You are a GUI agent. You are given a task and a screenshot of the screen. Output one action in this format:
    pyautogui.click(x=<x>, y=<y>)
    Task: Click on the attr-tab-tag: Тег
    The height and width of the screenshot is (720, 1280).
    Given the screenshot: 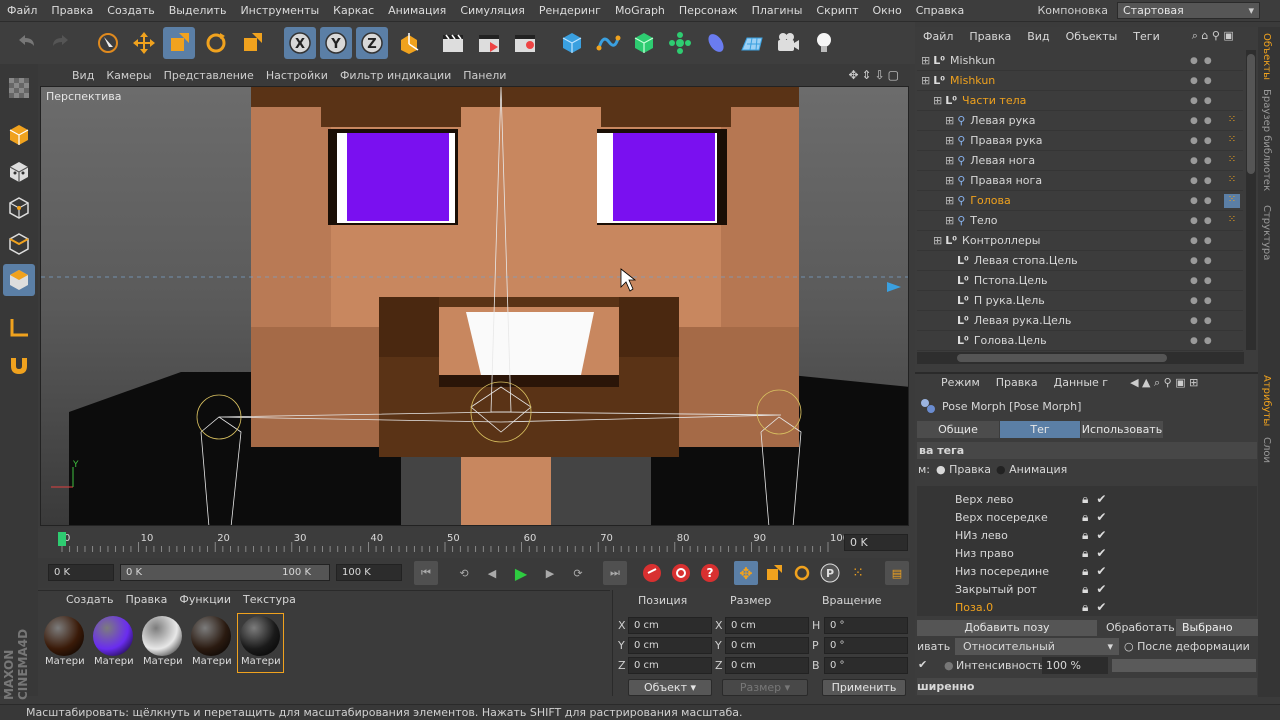 What is the action you would take?
    pyautogui.click(x=1040, y=429)
    